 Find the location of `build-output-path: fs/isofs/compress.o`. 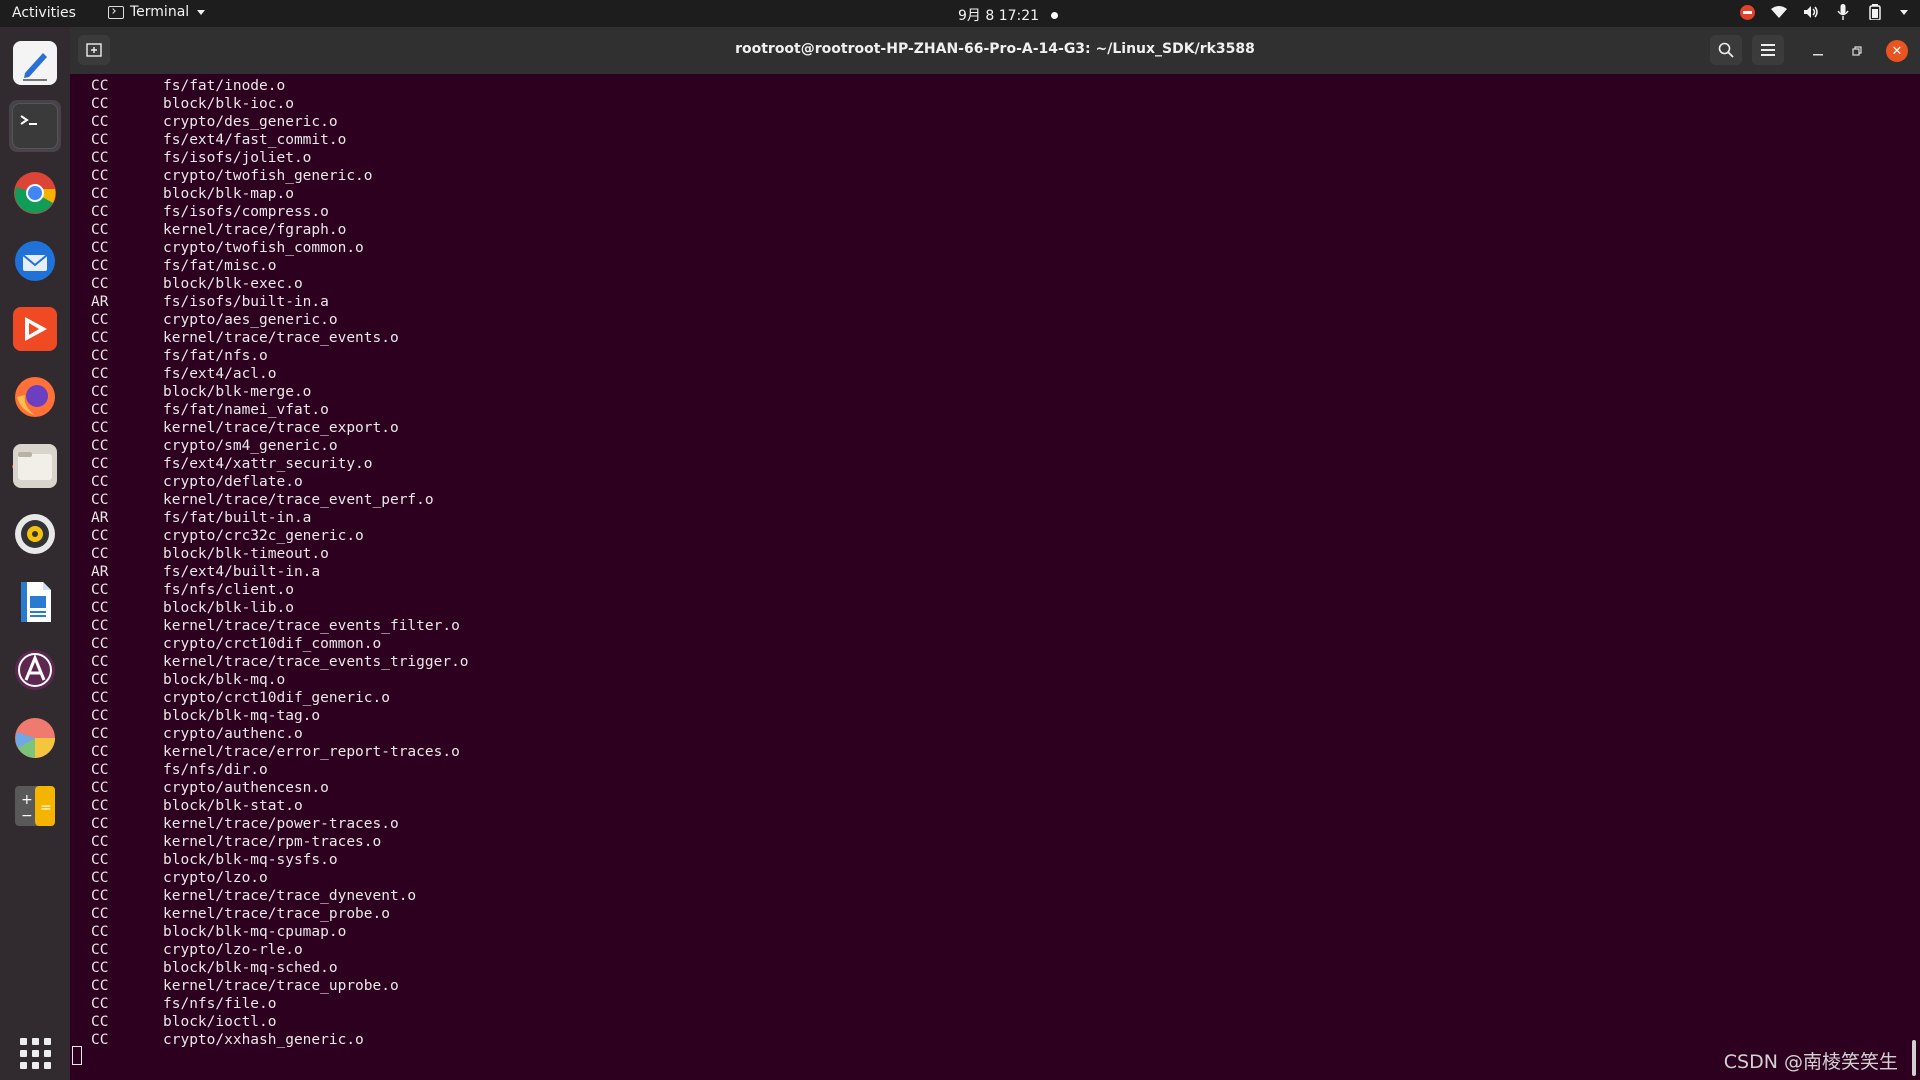

build-output-path: fs/isofs/compress.o is located at coordinates (246, 212).